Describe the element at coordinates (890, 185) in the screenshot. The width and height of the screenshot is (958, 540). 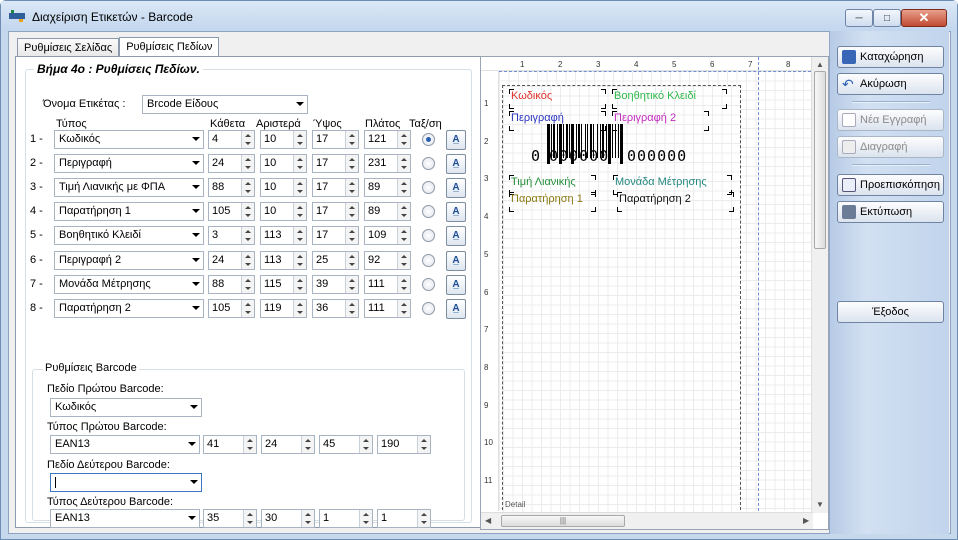
I see `preview-button: Προεπισκόπηση` at that location.